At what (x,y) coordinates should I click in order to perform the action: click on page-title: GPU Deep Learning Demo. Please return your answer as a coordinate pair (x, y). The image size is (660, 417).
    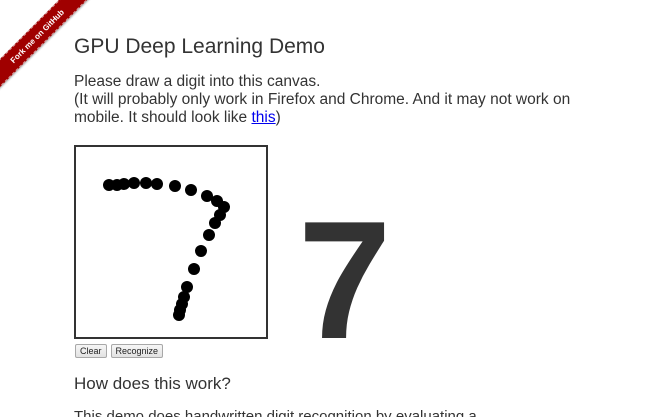
    Looking at the image, I should click on (199, 46).